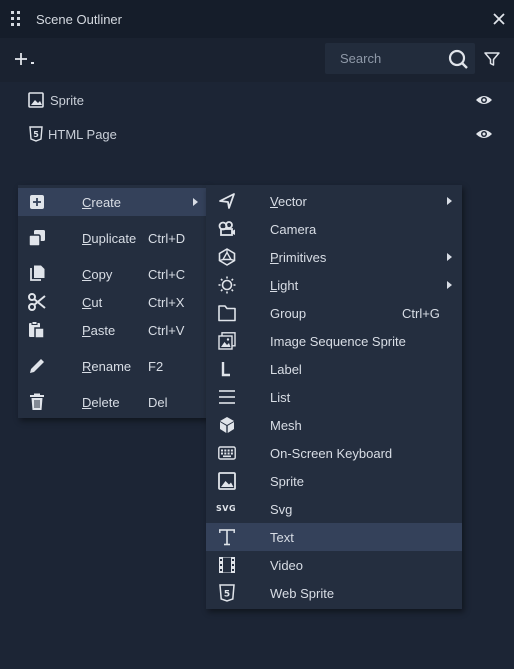 The image size is (514, 669). Describe the element at coordinates (166, 330) in the screenshot. I see `menu-item-shortcut: Ctrl+V` at that location.